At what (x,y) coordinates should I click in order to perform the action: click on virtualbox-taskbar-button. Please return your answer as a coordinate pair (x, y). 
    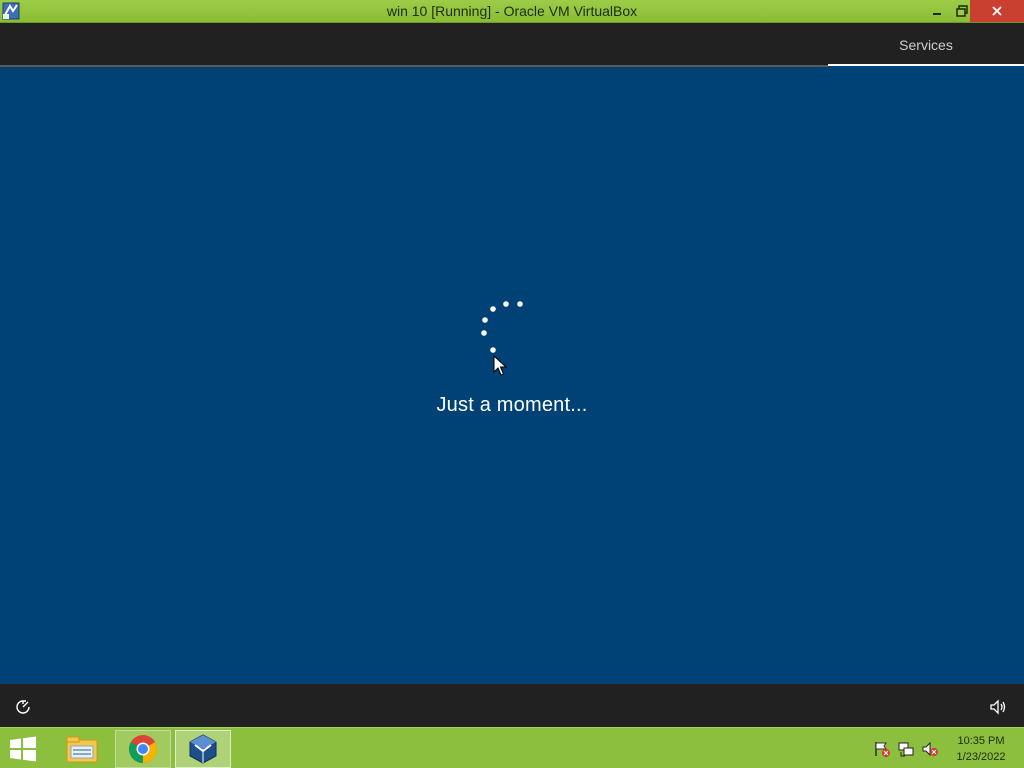
    Looking at the image, I should click on (203, 749).